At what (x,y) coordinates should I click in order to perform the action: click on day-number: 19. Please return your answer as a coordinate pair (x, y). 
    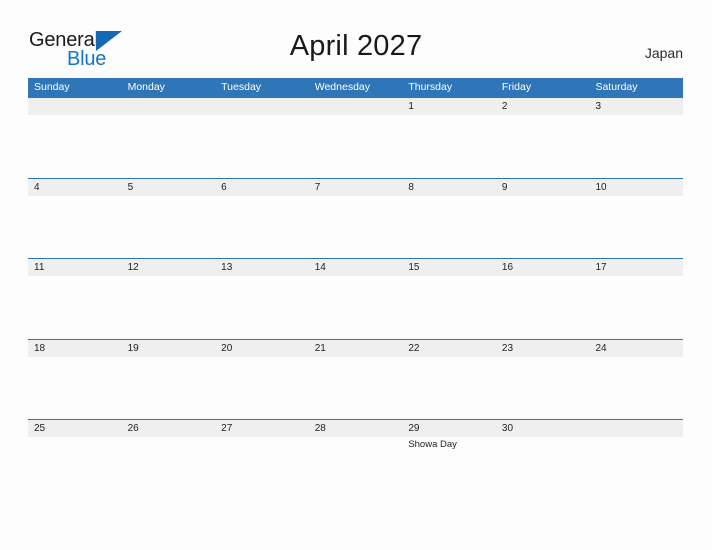
    Looking at the image, I should click on (169, 348).